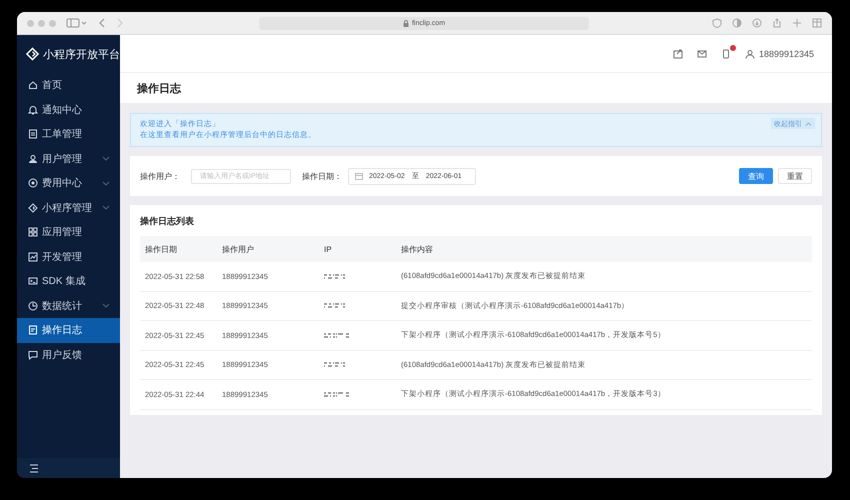 This screenshot has width=850, height=500. I want to click on sidebar-item: SDK 集成, so click(68, 281).